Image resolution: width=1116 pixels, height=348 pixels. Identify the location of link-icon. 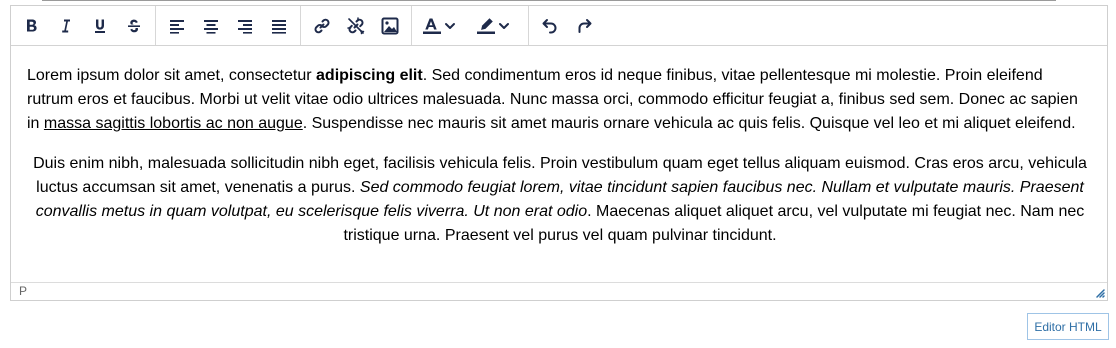
(322, 25).